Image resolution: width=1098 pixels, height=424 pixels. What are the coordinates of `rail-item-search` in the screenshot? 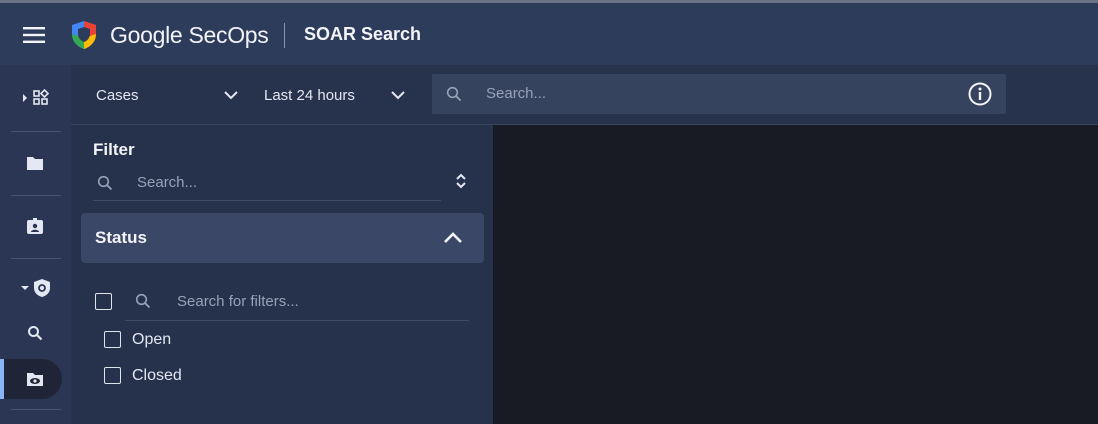 It's located at (35, 333).